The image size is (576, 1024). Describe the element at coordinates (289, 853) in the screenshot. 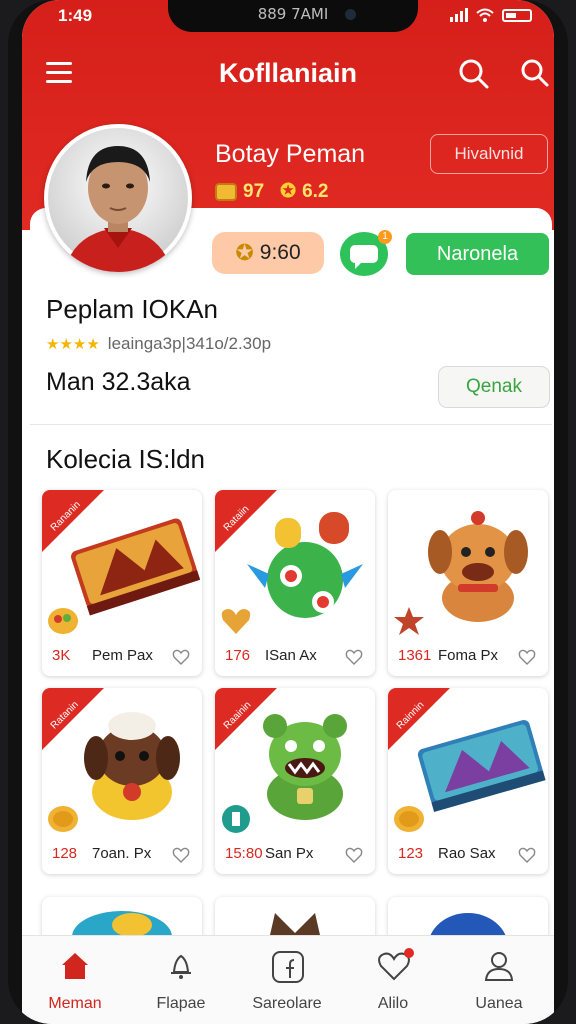

I see `product-name: San Px` at that location.